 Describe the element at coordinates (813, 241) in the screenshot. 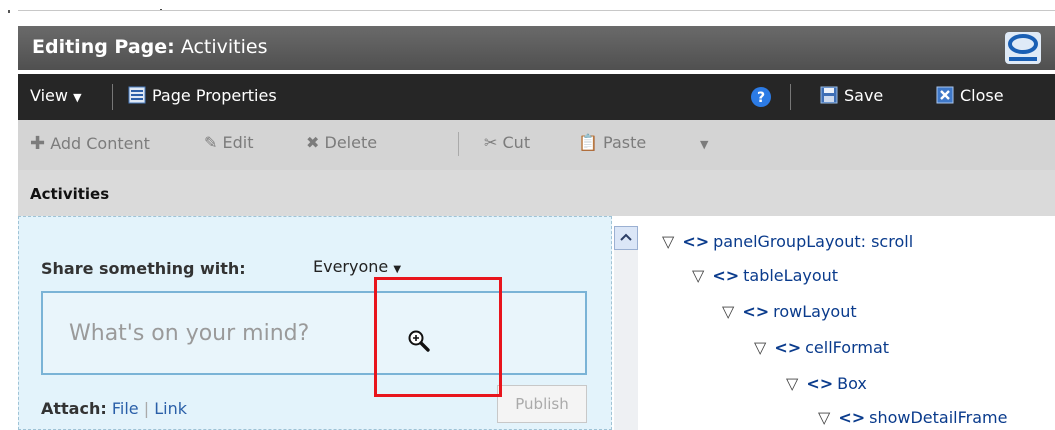

I see `tree-node-label: panelGroupLayout: scroll` at that location.